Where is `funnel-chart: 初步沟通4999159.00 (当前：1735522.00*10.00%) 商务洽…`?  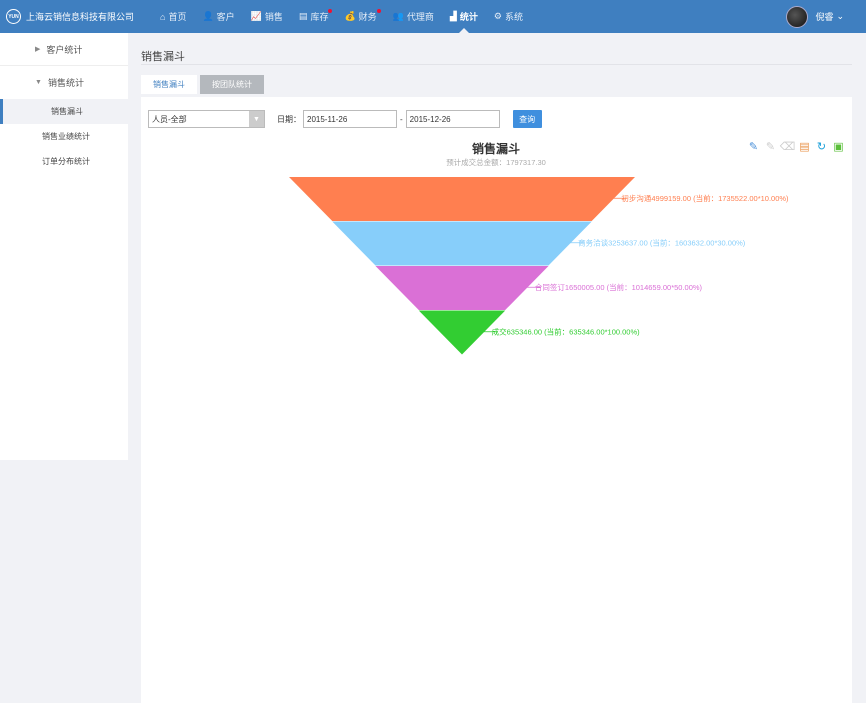
funnel-chart: 初步沟通4999159.00 (当前：1735522.00*10.00%) 商务洽… is located at coordinates (539, 266).